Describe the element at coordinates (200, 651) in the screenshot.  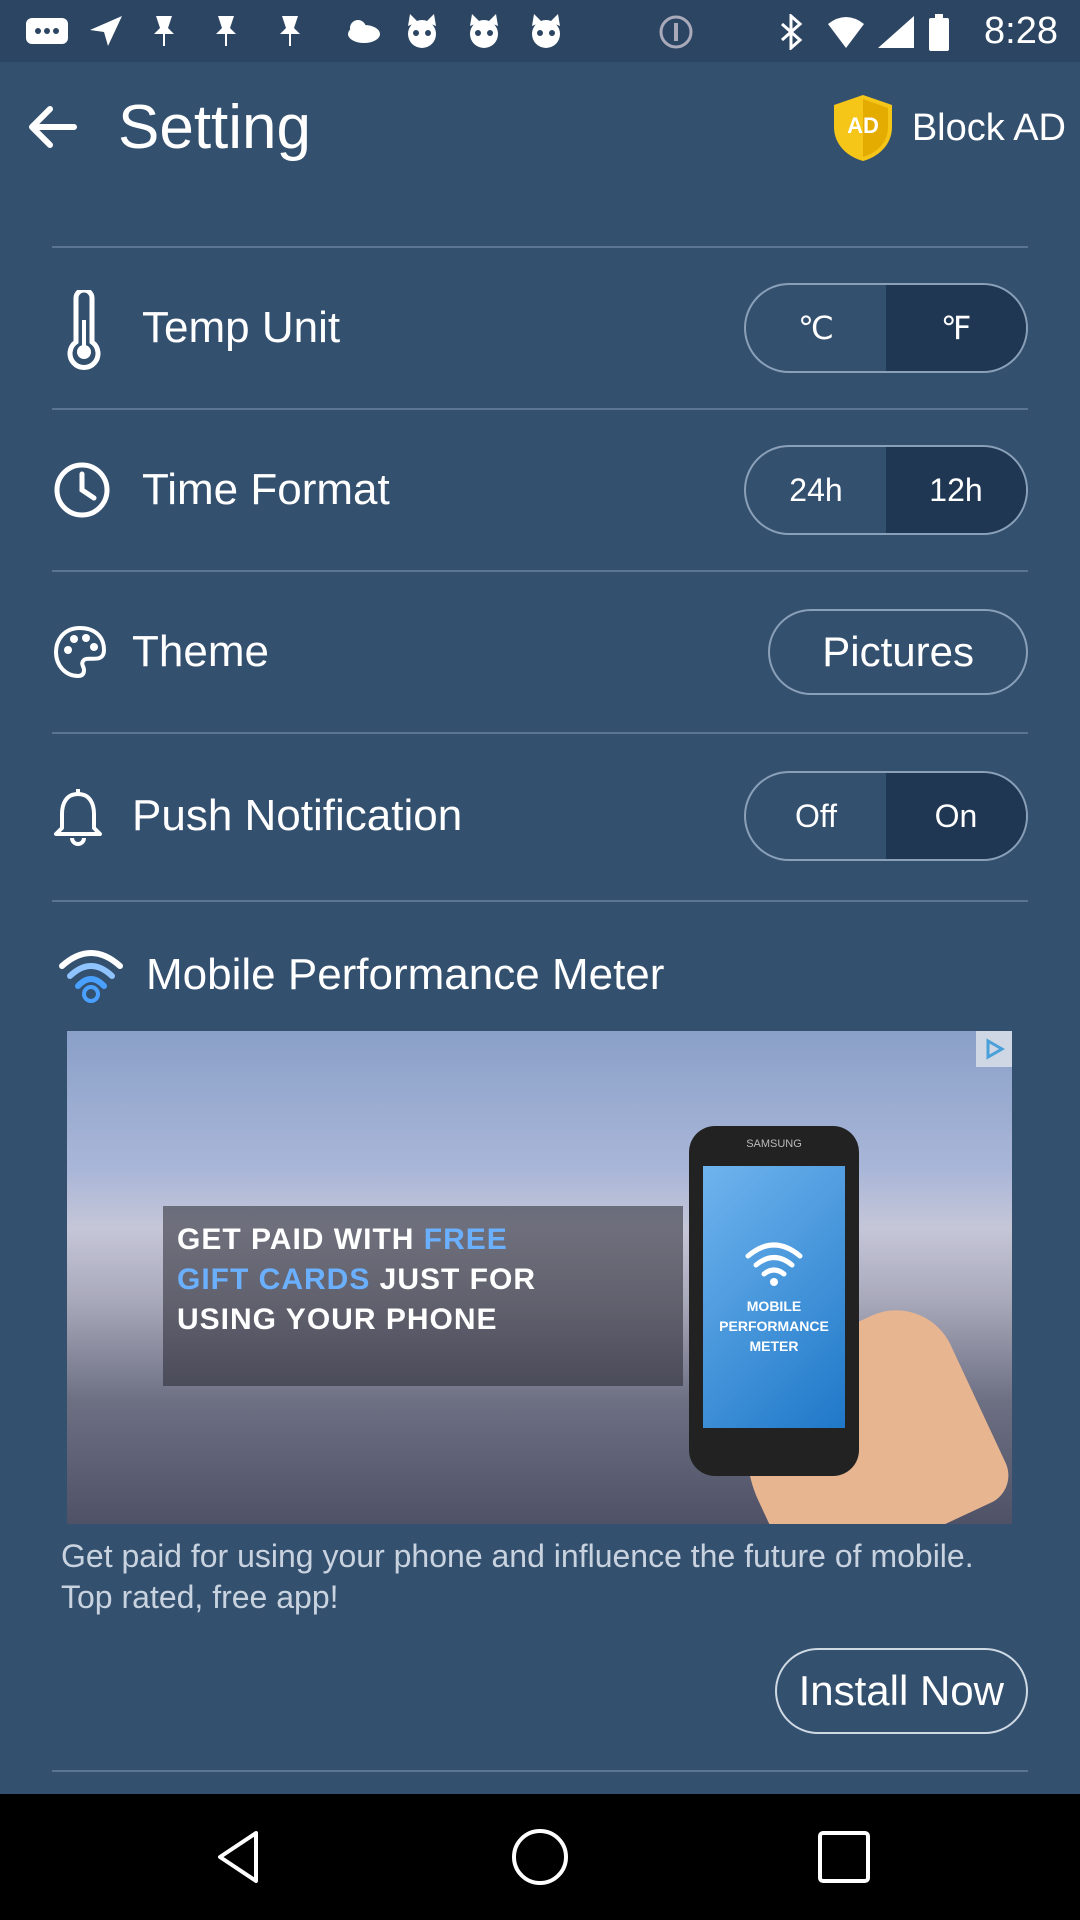
I see `setting-label-theme: Theme` at that location.